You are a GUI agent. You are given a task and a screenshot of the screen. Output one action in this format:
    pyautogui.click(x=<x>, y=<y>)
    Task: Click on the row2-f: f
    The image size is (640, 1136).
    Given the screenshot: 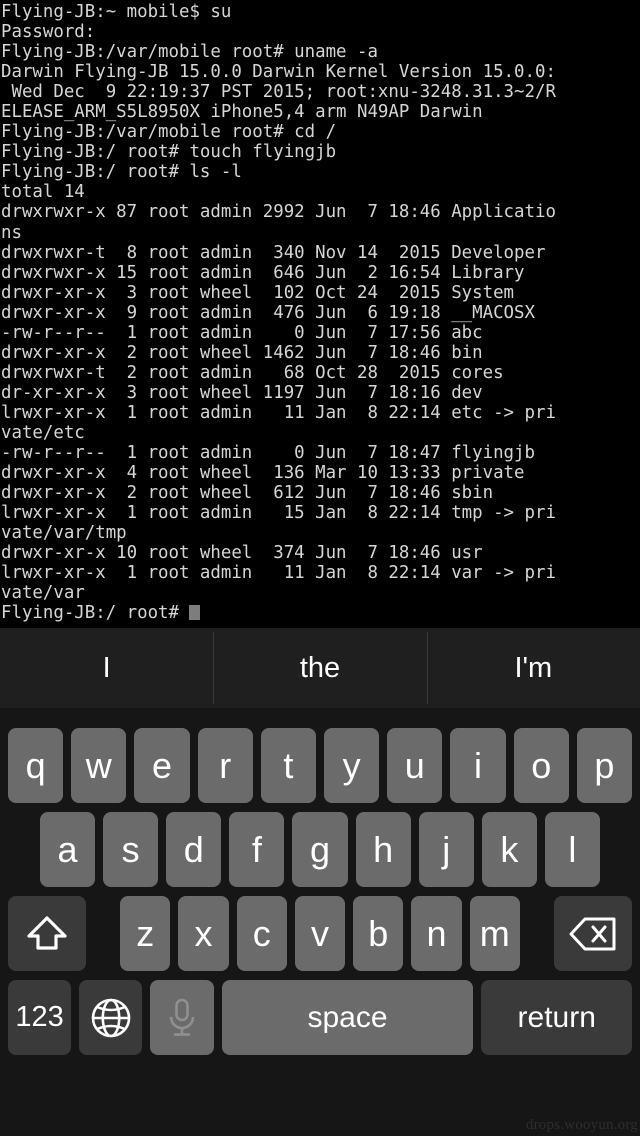 What is the action you would take?
    pyautogui.click(x=257, y=849)
    